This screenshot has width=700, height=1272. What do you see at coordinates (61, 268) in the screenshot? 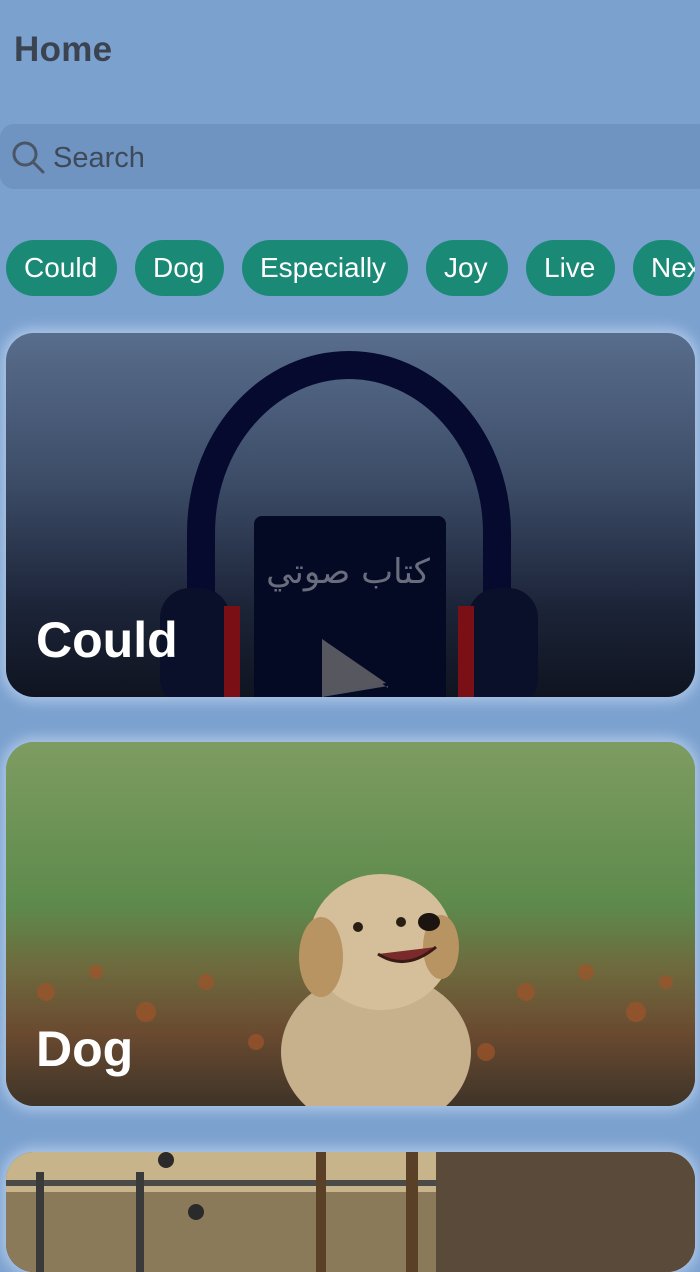
I see `chip-could: Could` at bounding box center [61, 268].